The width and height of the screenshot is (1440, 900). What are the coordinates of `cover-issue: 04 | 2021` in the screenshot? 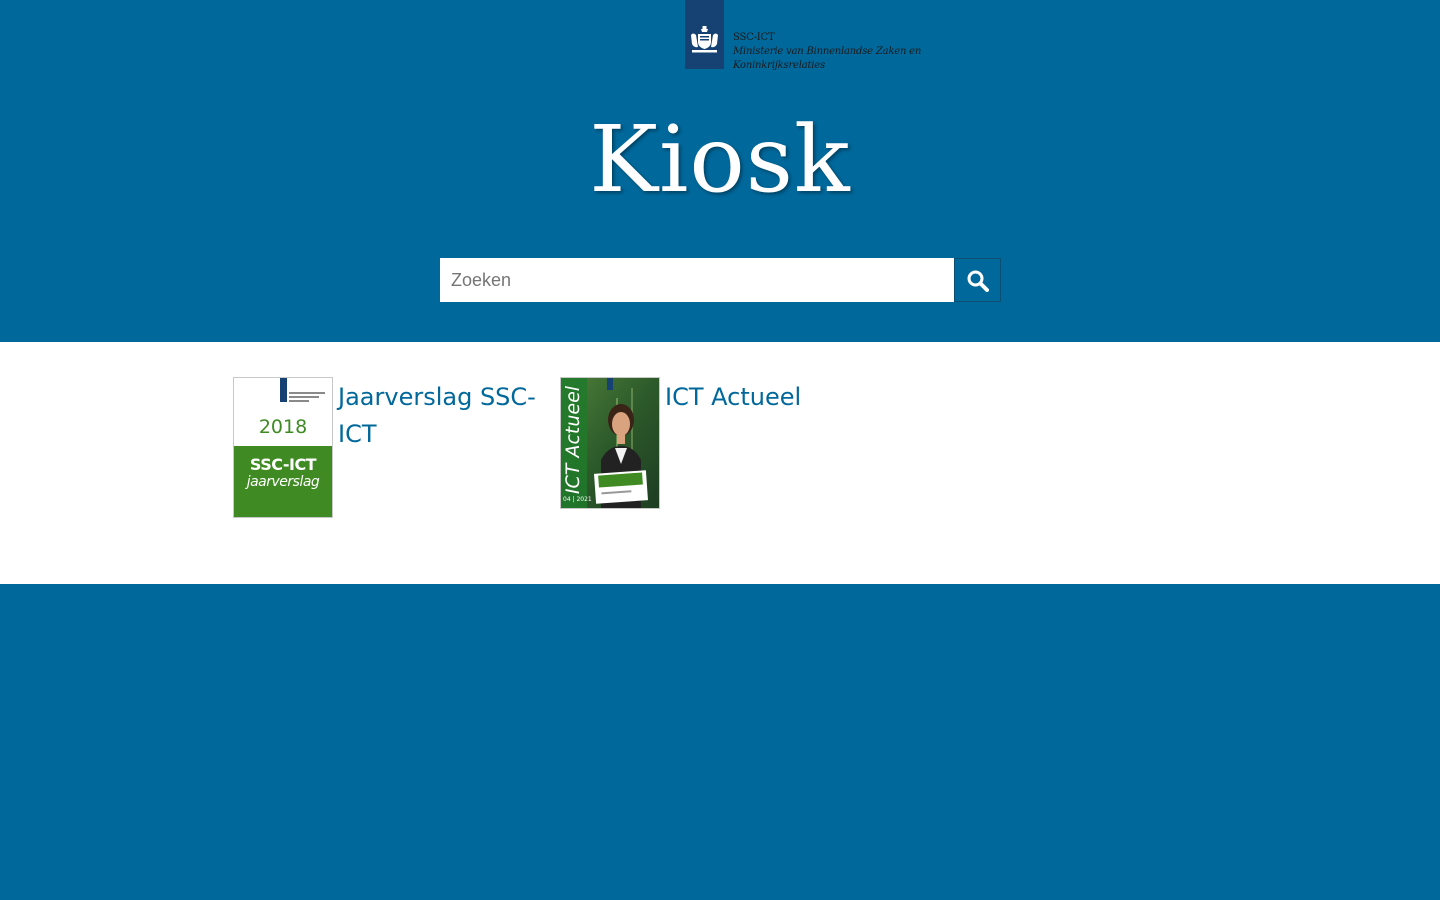 It's located at (577, 499).